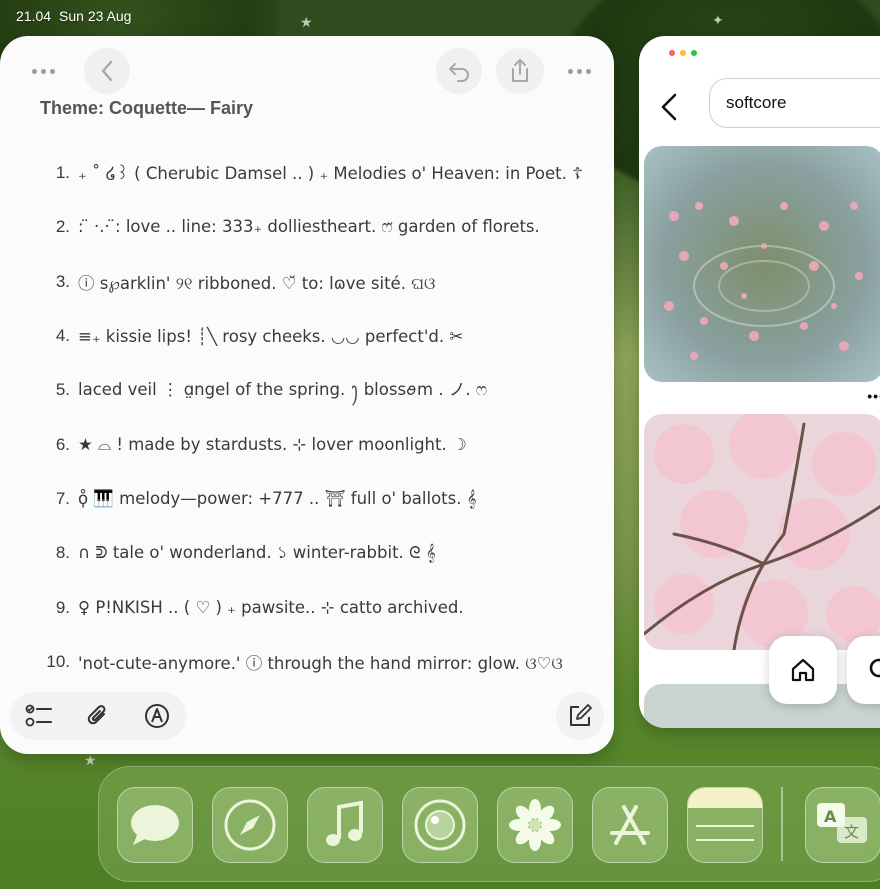 The height and width of the screenshot is (889, 880). I want to click on music-icon, so click(344, 823).